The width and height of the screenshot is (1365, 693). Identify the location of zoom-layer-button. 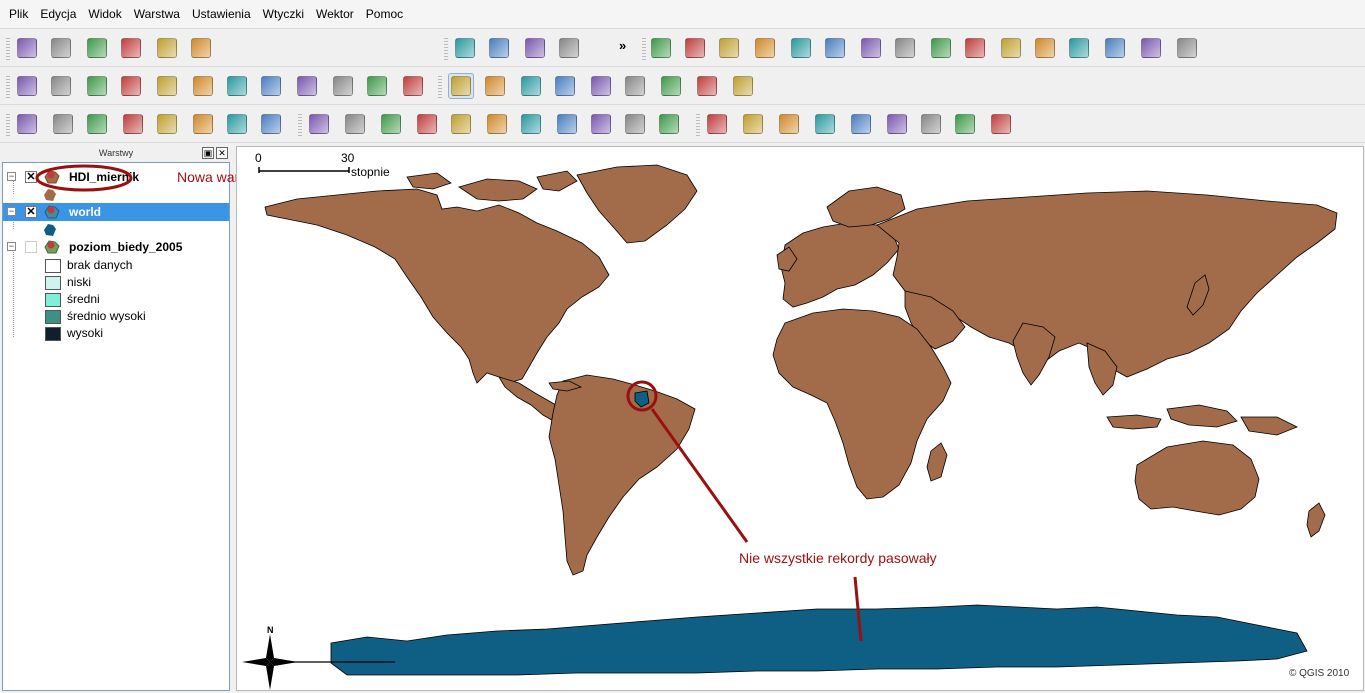
(635, 86).